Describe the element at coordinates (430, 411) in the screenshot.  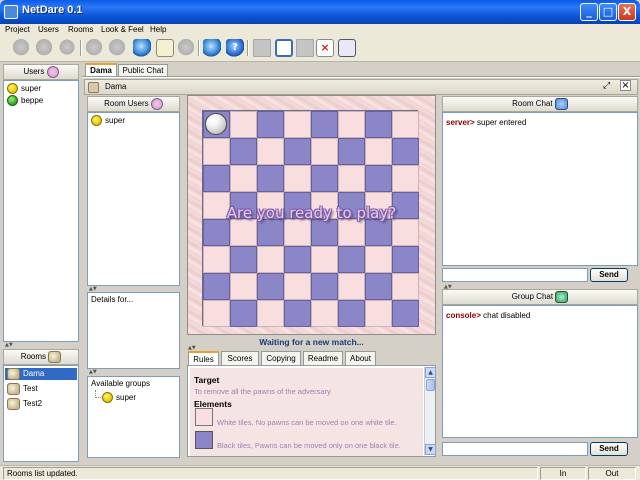
I see `rules-scrollbar: ▲ ▼` at that location.